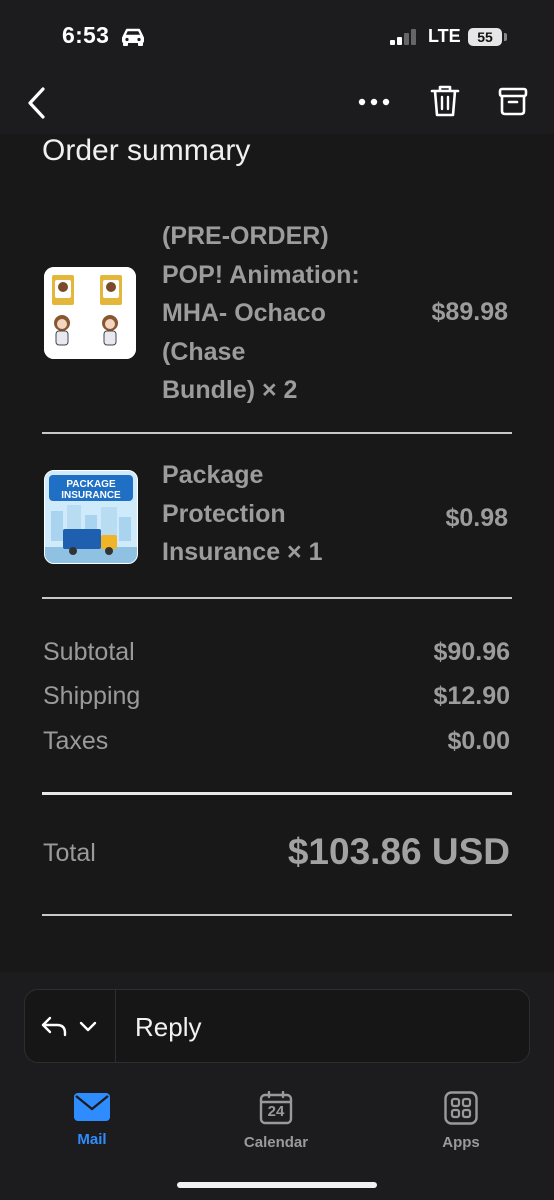 The image size is (554, 1200). I want to click on item-name-line: POP! Animation:, so click(261, 274).